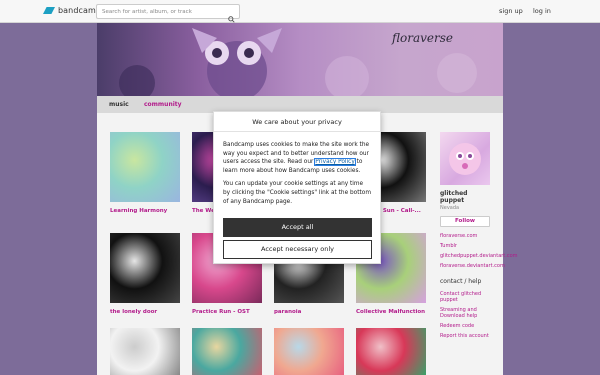 The image size is (600, 375). I want to click on accept-necessary-button: Accept necessary only, so click(297, 249).